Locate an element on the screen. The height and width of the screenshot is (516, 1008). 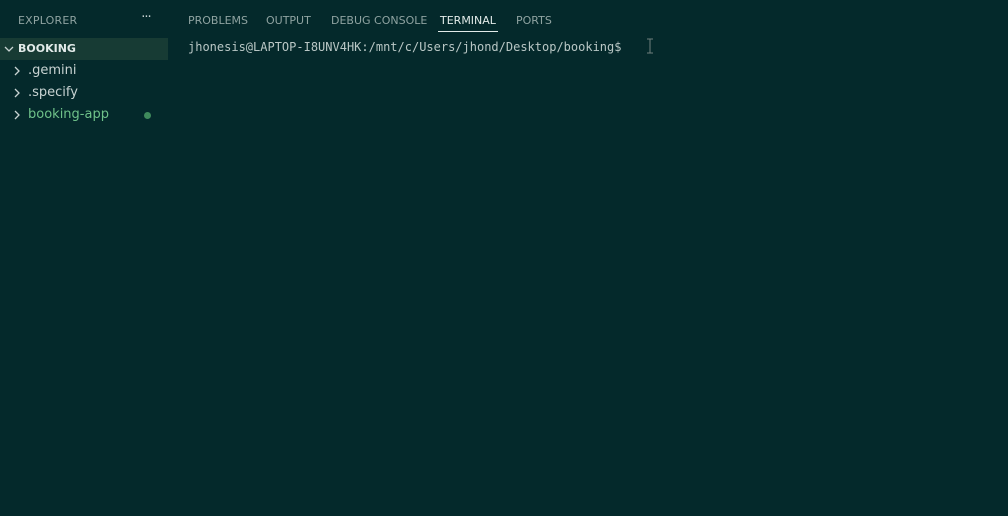
tree-item-booking-app: booking-app is located at coordinates (84, 115).